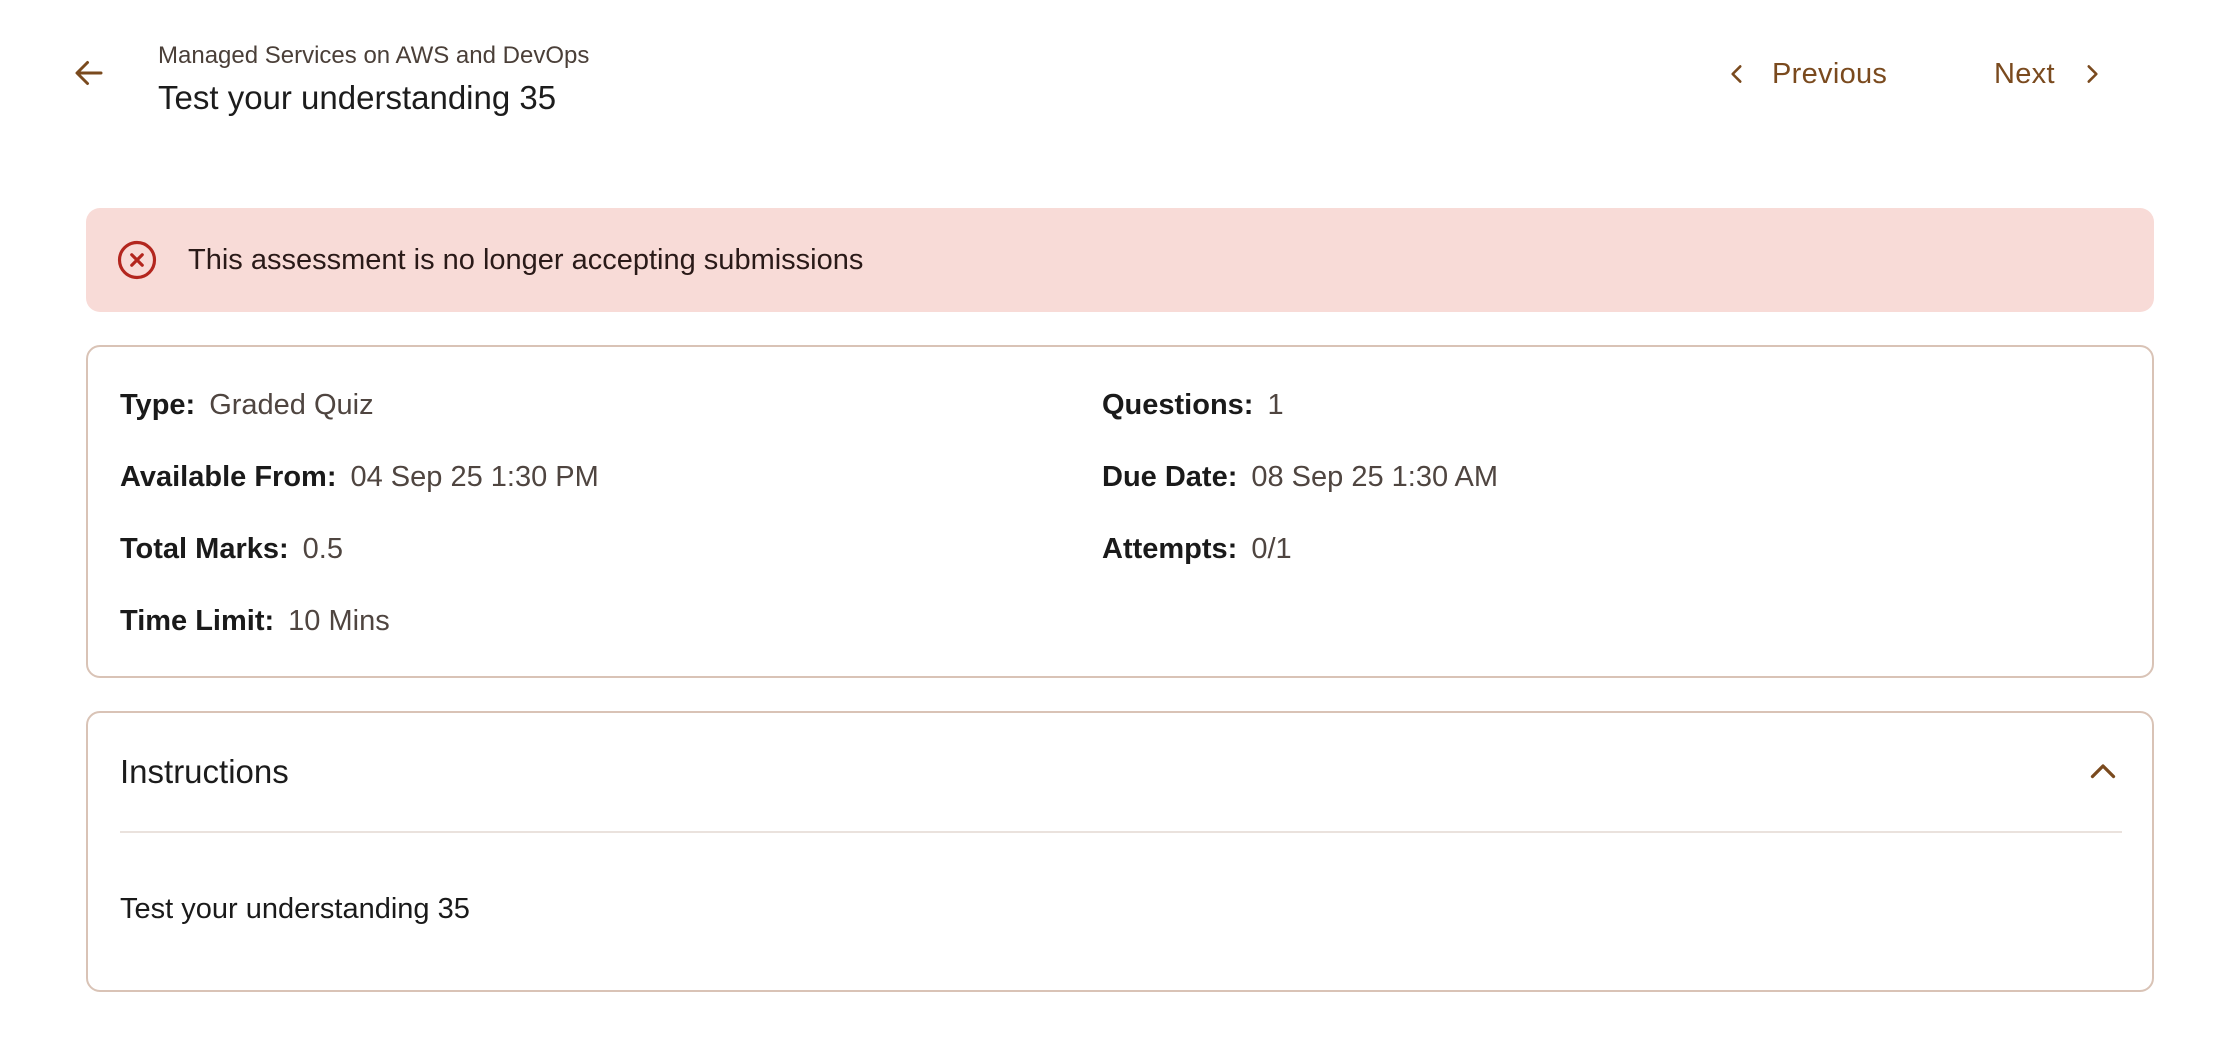  I want to click on available-from-label: Available From:, so click(228, 477).